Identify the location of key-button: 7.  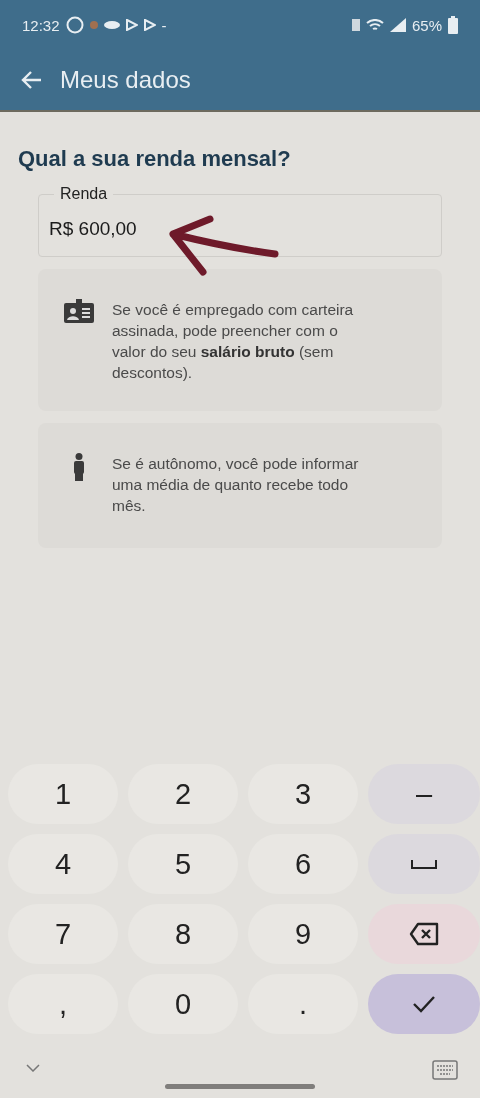
(63, 934).